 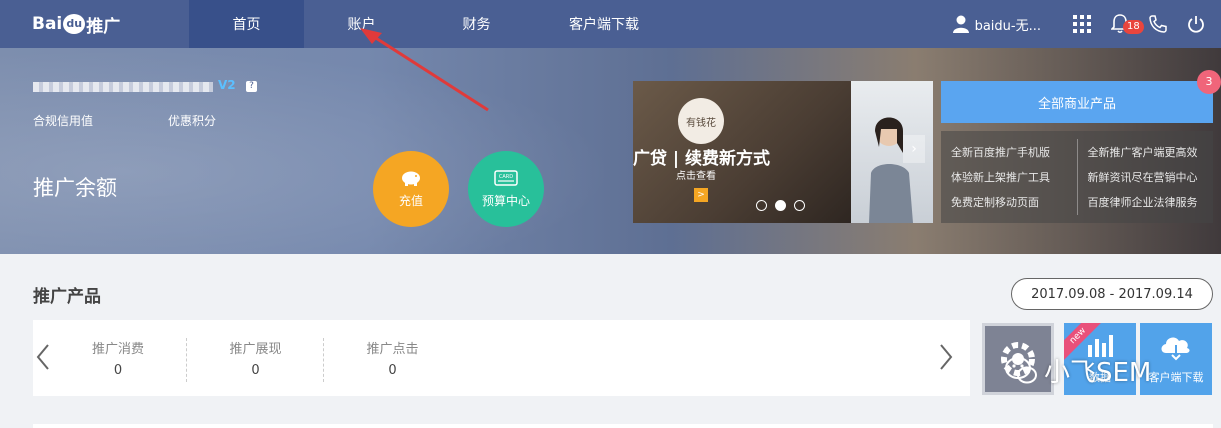 What do you see at coordinates (410, 200) in the screenshot?
I see `recharge-label: 充值` at bounding box center [410, 200].